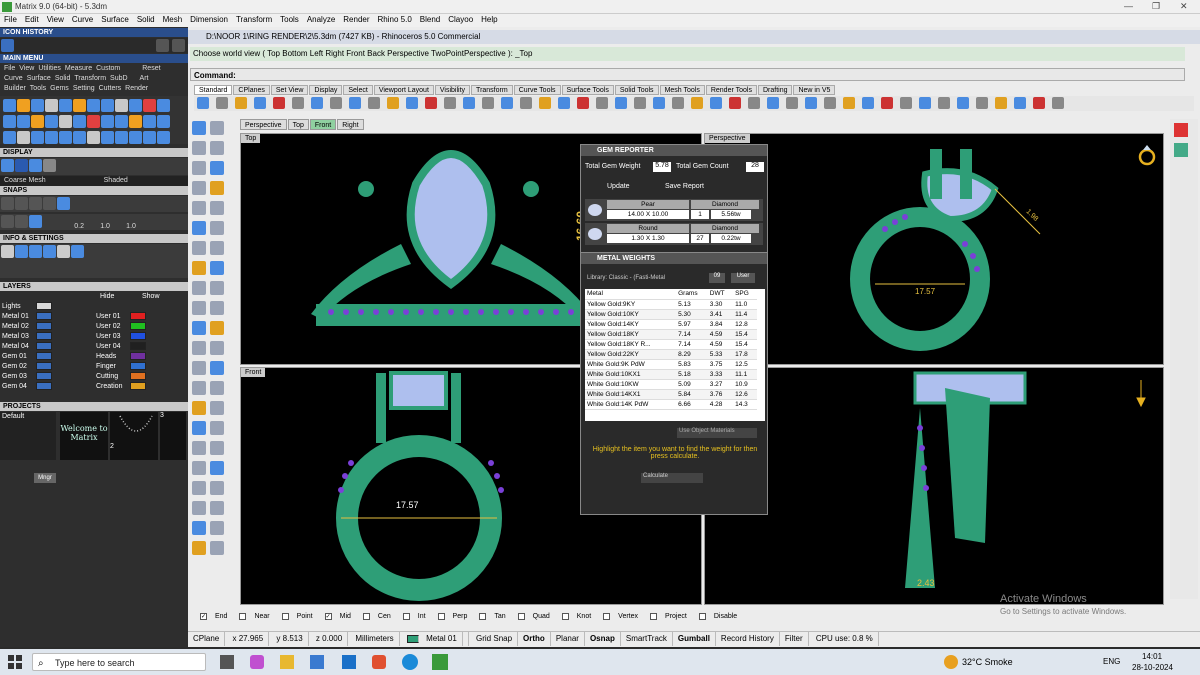 This screenshot has height=675, width=1200. I want to click on layer-row: User 02, so click(141, 327).